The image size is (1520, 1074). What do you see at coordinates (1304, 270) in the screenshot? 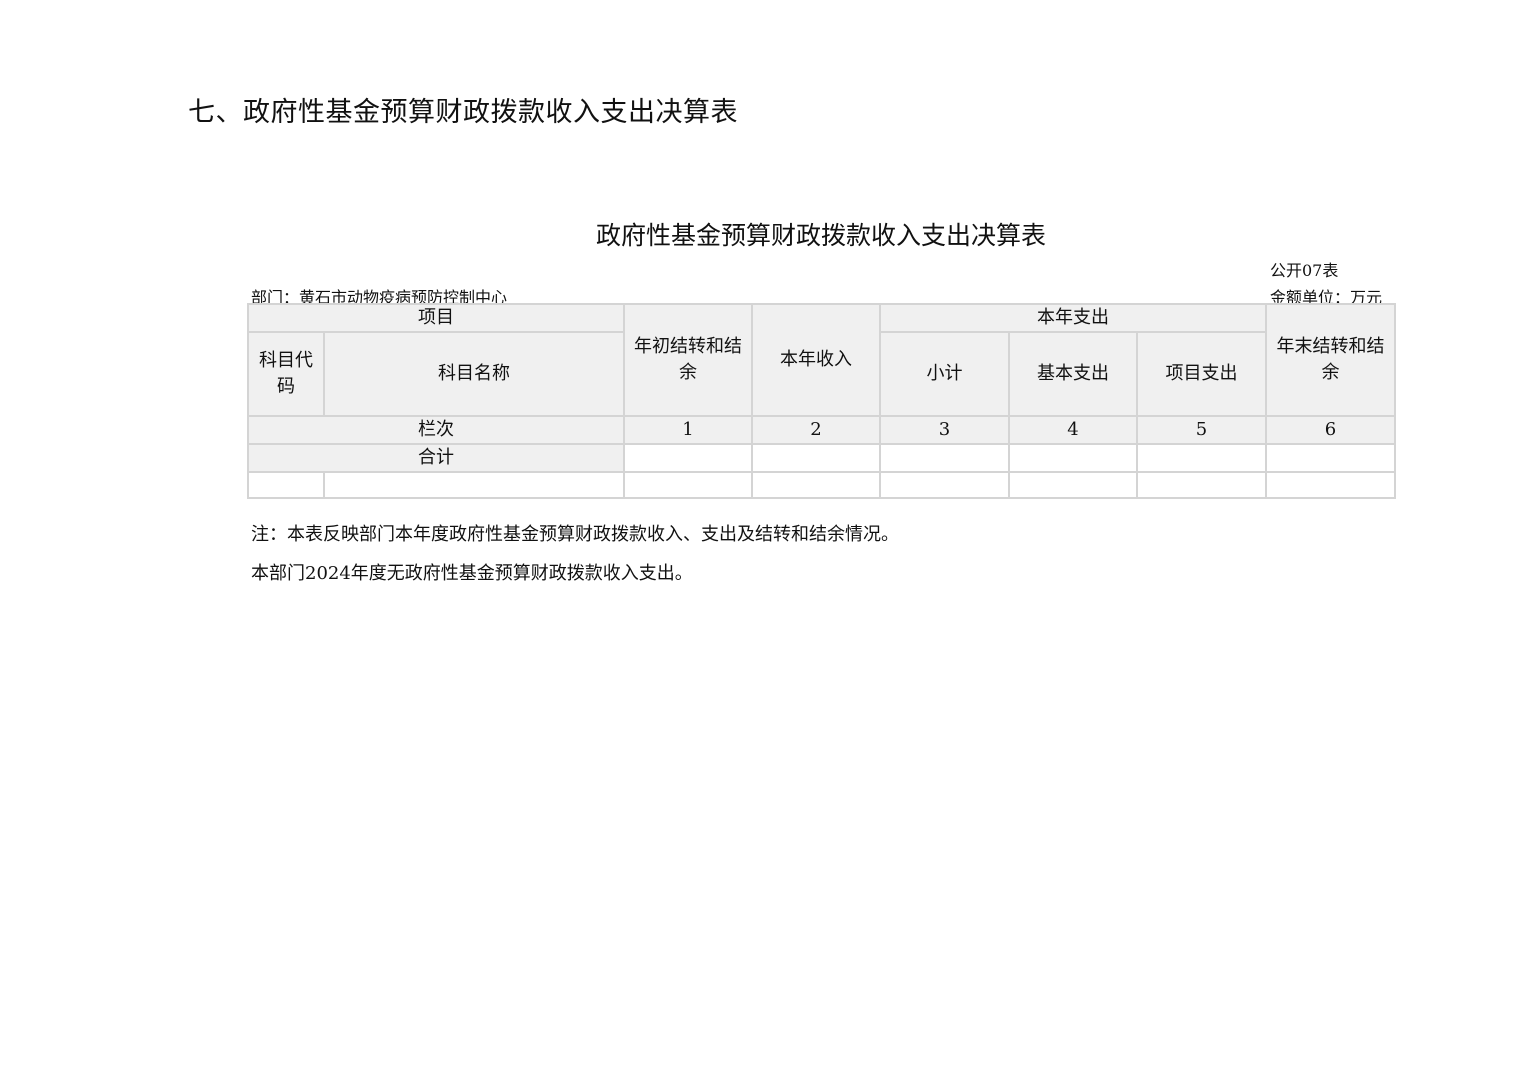
I see `form-code: 公开07表` at bounding box center [1304, 270].